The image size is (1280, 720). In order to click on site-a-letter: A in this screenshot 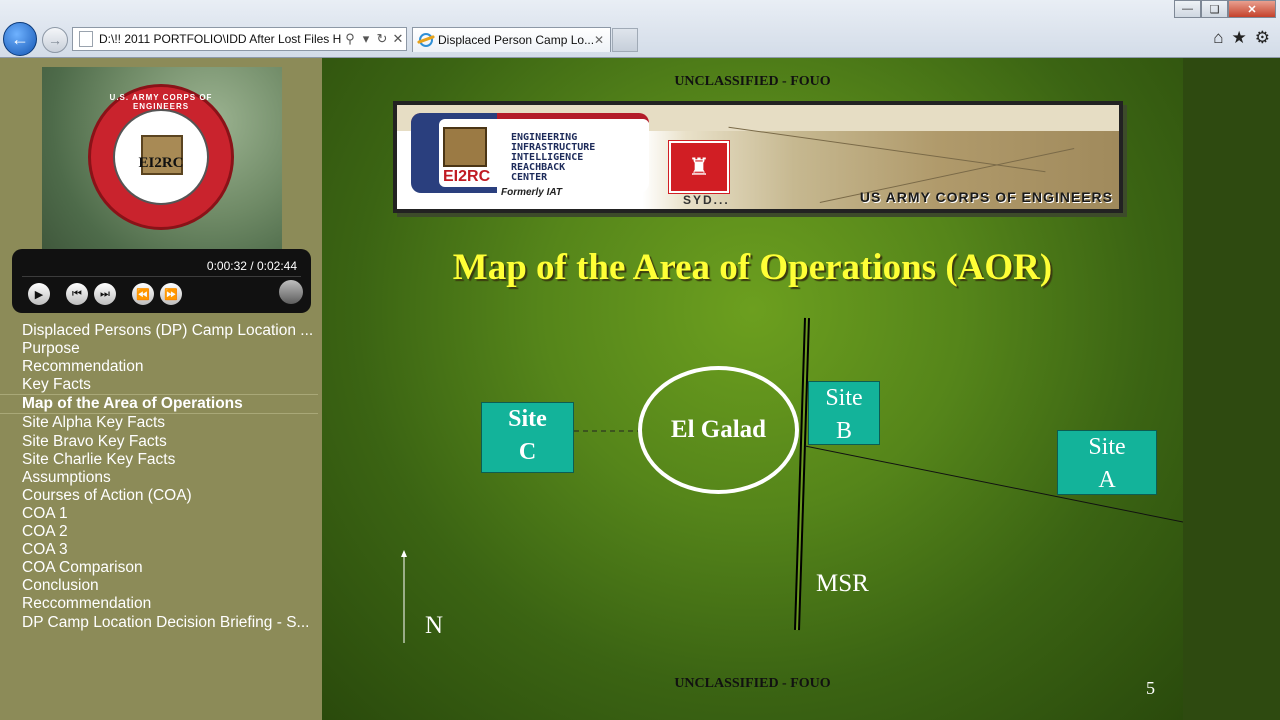, I will do `click(1107, 480)`.